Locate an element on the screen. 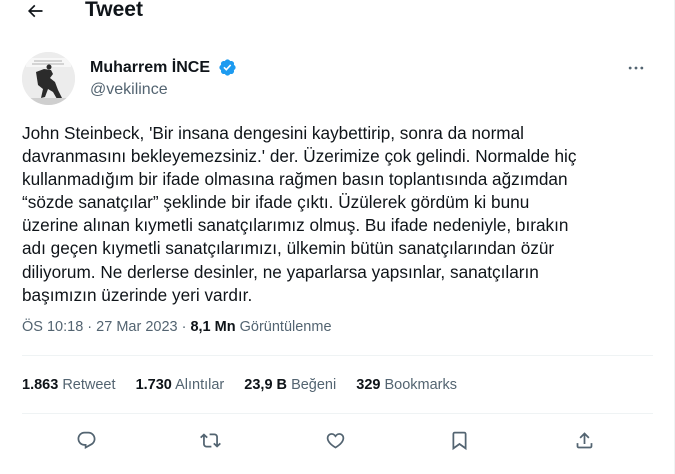  bookmarks-label: Bookmarks is located at coordinates (421, 385).